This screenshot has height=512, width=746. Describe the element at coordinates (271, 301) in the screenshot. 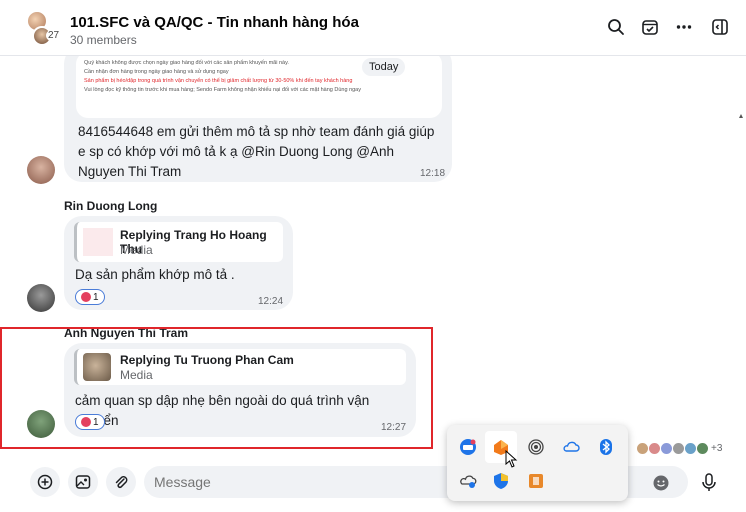

I see `message-time: 12:24` at that location.